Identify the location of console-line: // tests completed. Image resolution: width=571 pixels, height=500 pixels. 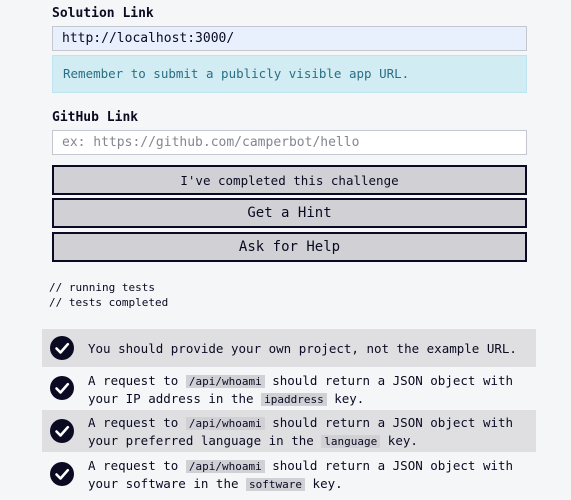
(109, 302).